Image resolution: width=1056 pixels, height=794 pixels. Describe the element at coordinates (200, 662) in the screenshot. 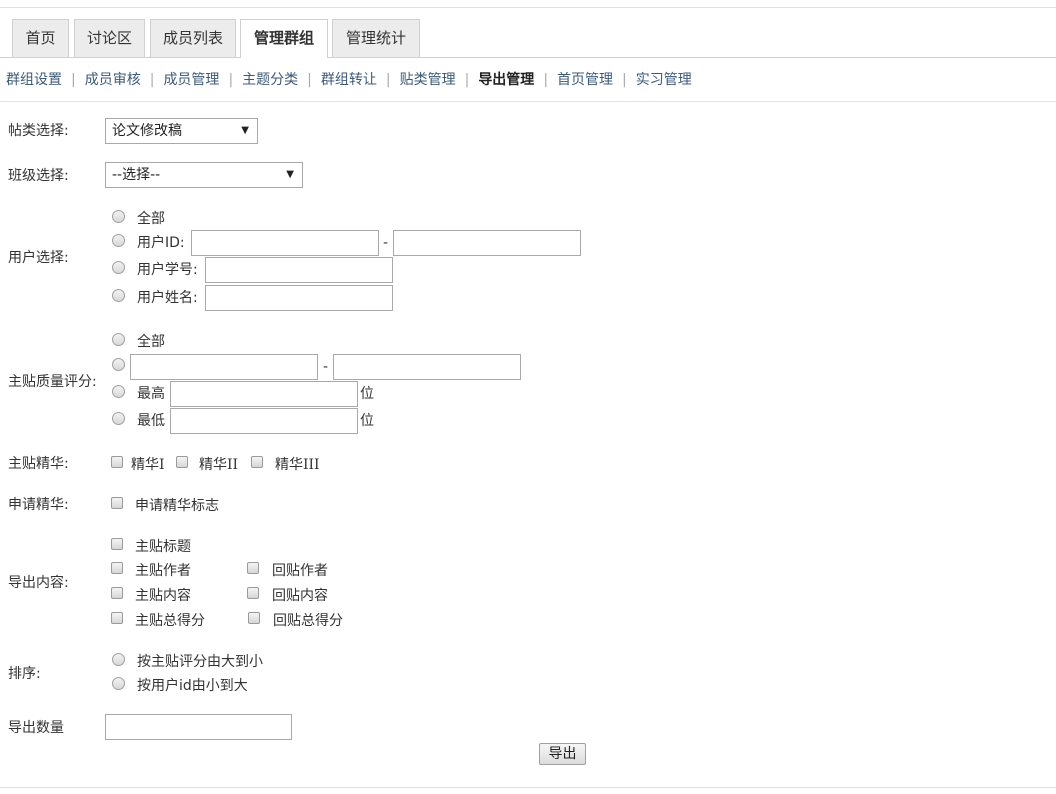

I see `sort-by-score-label: 按主贴评分由大到小` at that location.